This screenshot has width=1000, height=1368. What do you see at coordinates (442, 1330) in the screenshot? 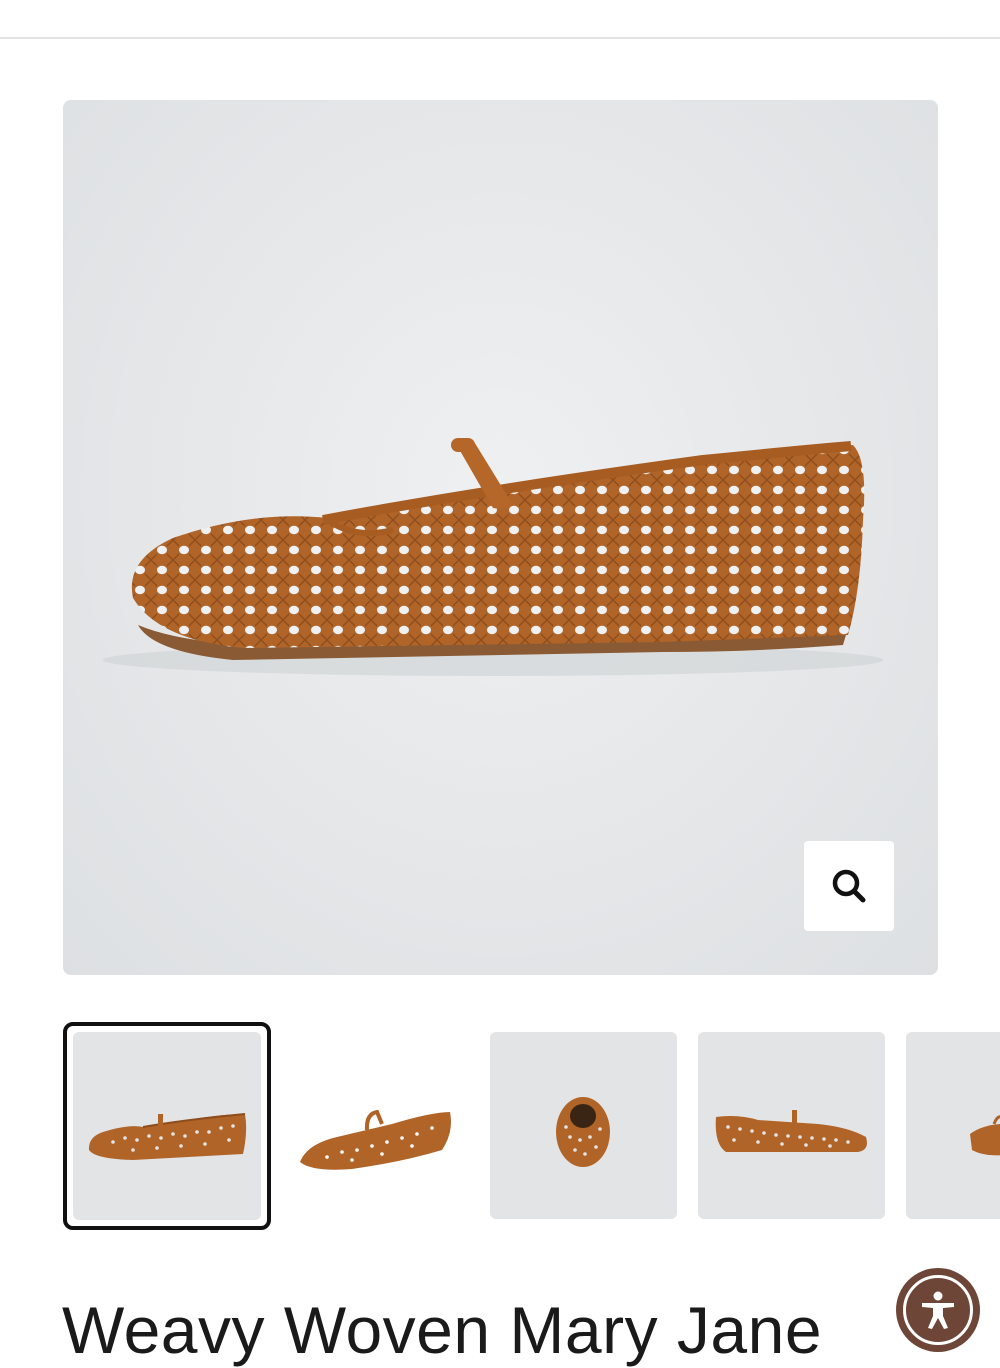
I see `product-title: Weavy Woven Mary Jane` at bounding box center [442, 1330].